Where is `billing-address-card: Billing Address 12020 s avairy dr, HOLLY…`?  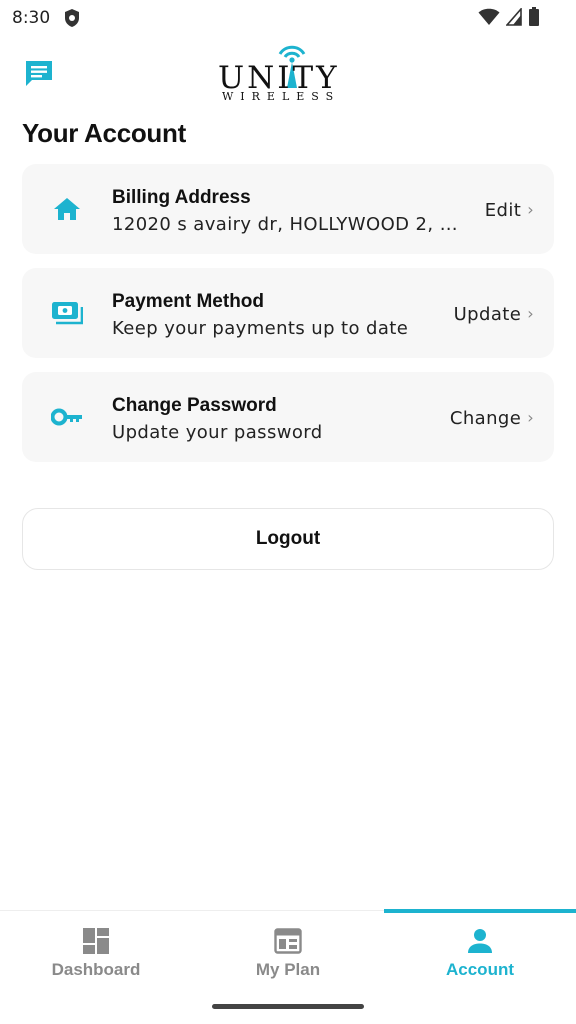 billing-address-card: Billing Address 12020 s avairy dr, HOLLY… is located at coordinates (288, 209).